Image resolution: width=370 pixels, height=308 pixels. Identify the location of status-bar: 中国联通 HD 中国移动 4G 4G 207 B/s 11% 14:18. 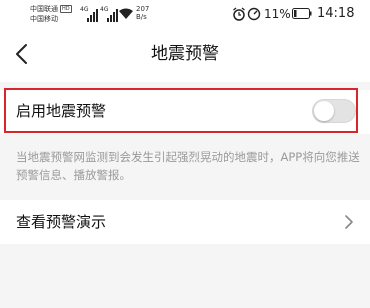
(185, 14).